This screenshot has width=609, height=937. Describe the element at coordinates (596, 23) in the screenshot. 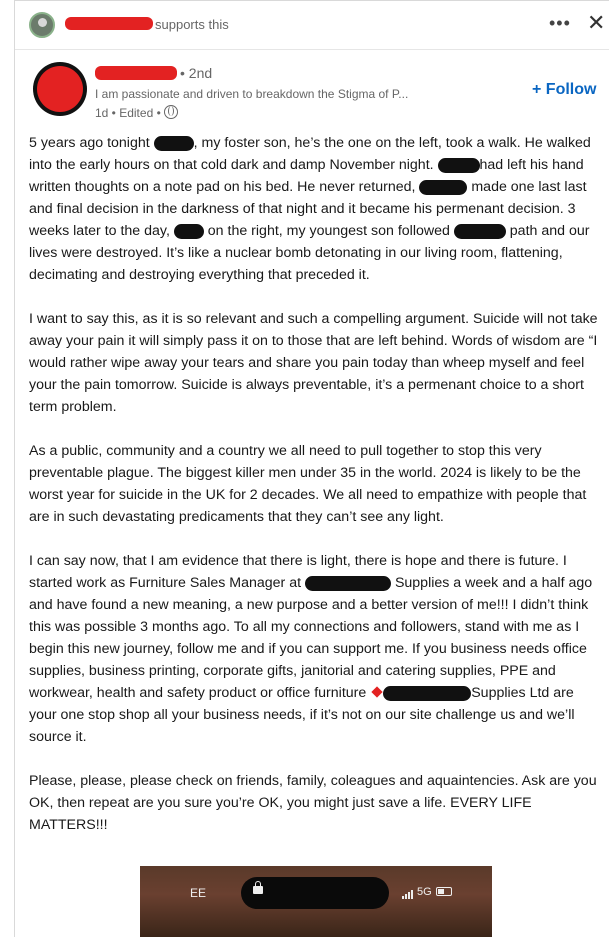

I see `close-button: ✕` at that location.